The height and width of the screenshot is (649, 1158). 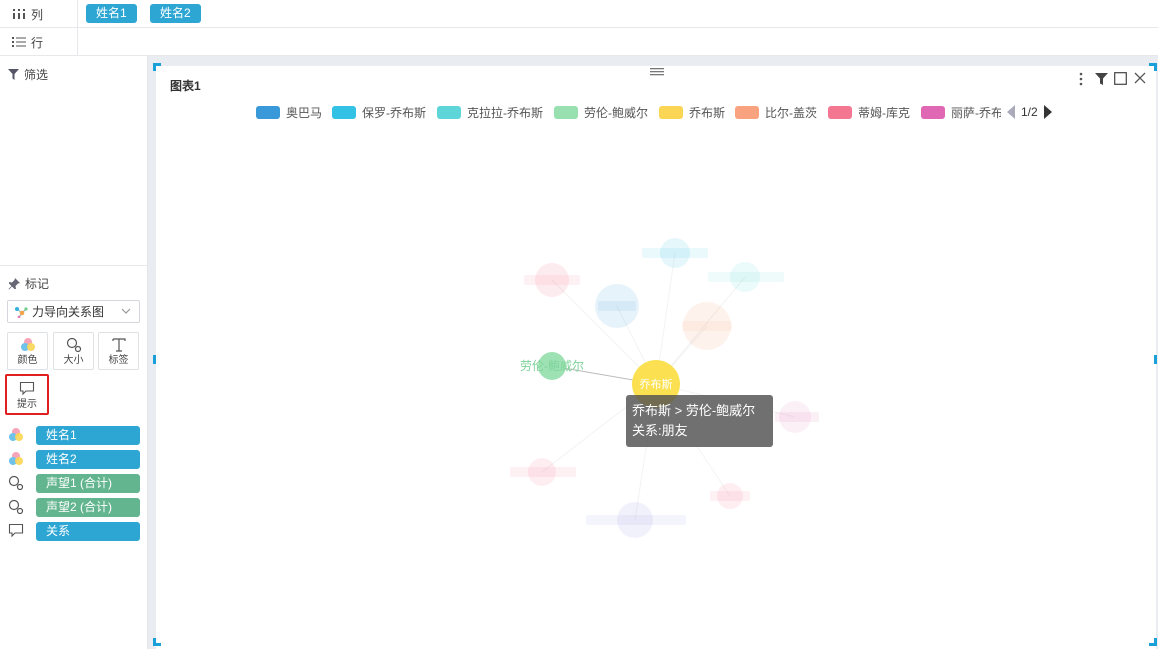 I want to click on node-label-jobs: 乔布斯, so click(x=656, y=384).